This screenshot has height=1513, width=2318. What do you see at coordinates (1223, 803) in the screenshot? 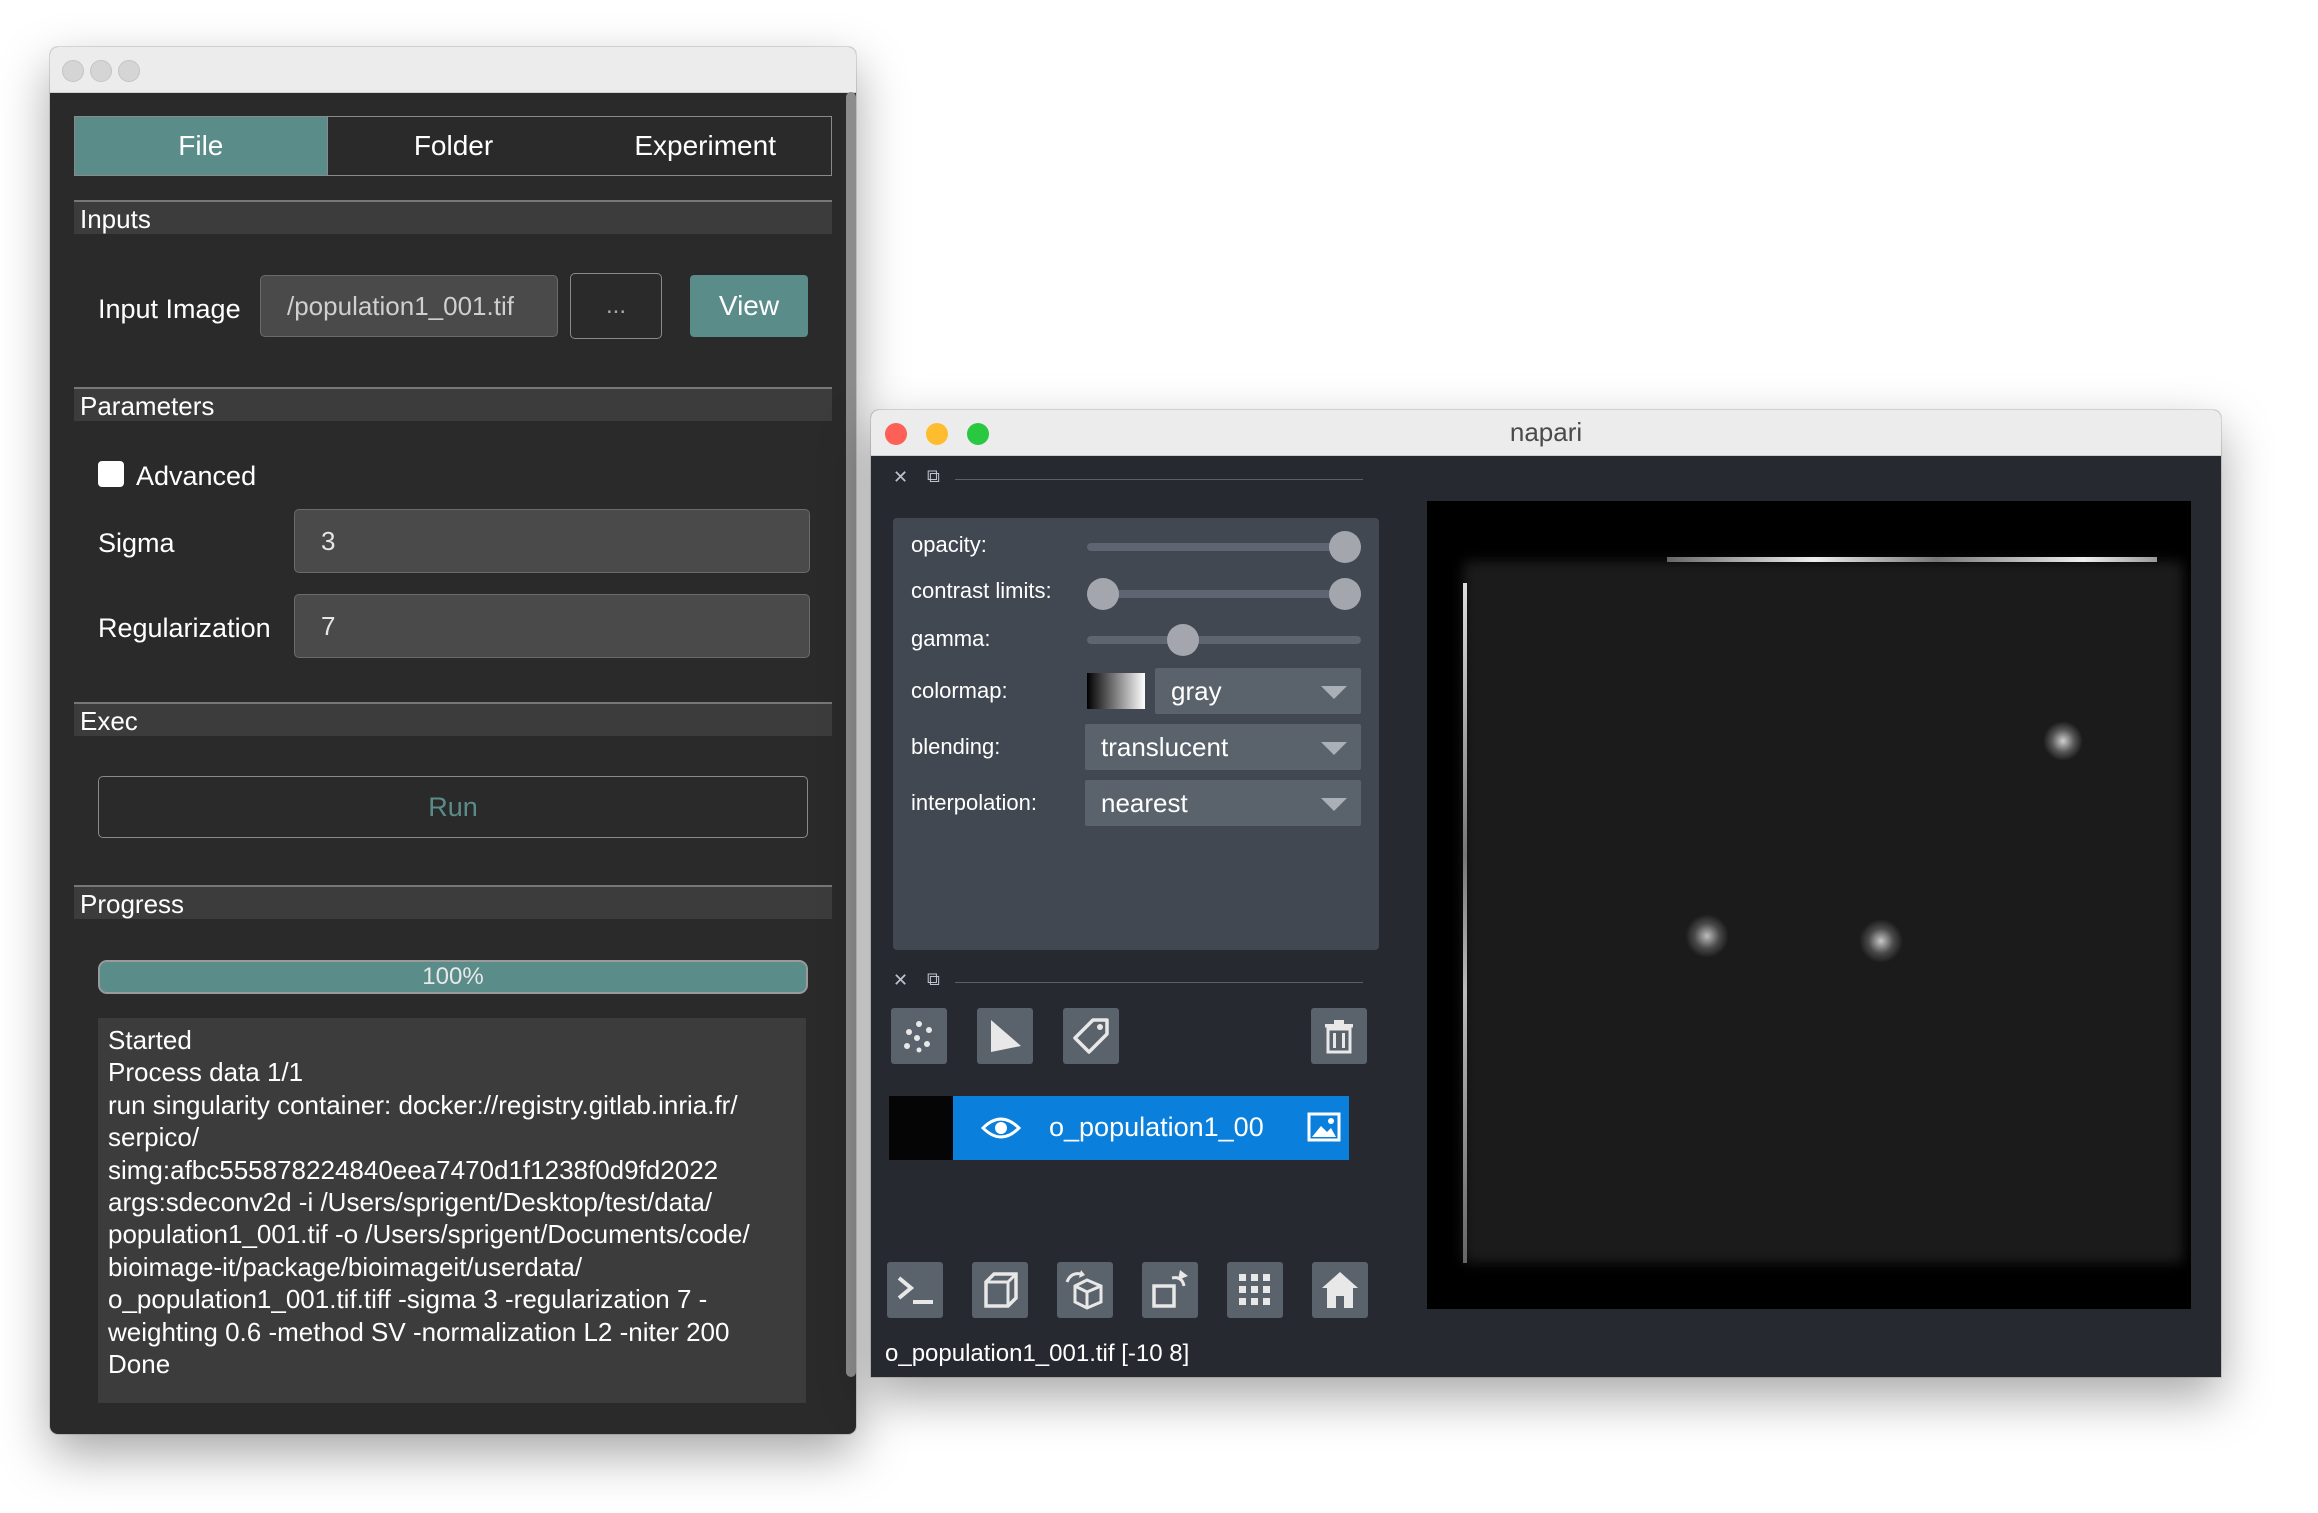
I see `interpolation-dropdown: nearest` at bounding box center [1223, 803].